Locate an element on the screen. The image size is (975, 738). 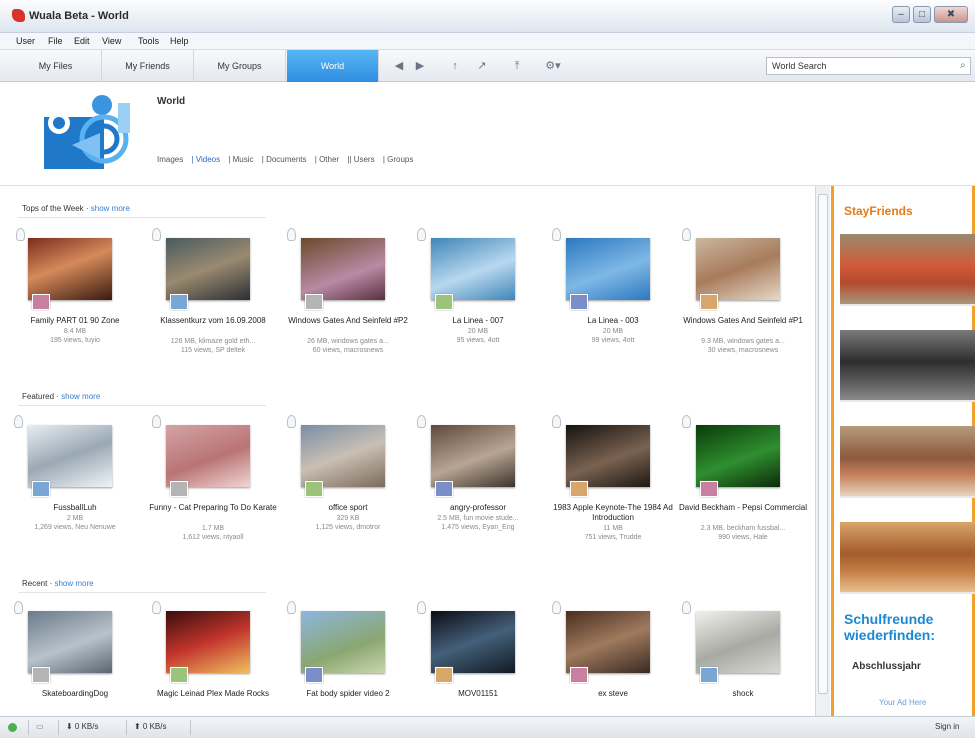
world-search-input is located at coordinates (868, 66).